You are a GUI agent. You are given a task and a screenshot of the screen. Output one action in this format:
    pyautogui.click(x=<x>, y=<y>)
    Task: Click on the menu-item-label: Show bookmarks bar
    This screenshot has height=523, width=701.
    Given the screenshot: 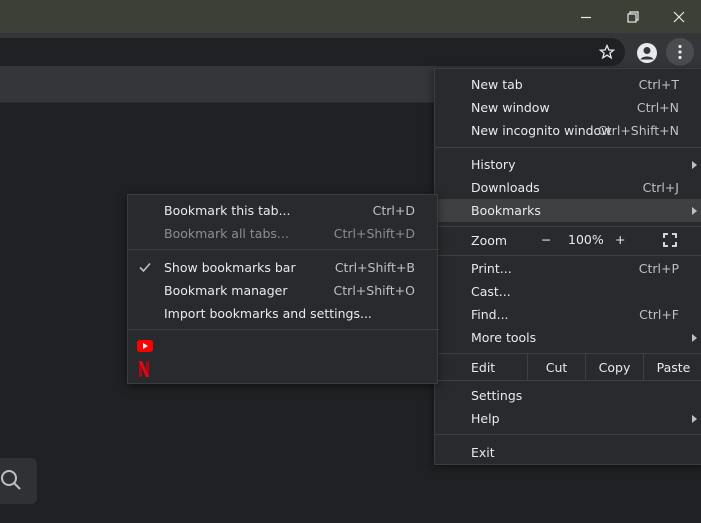 What is the action you would take?
    pyautogui.click(x=230, y=267)
    